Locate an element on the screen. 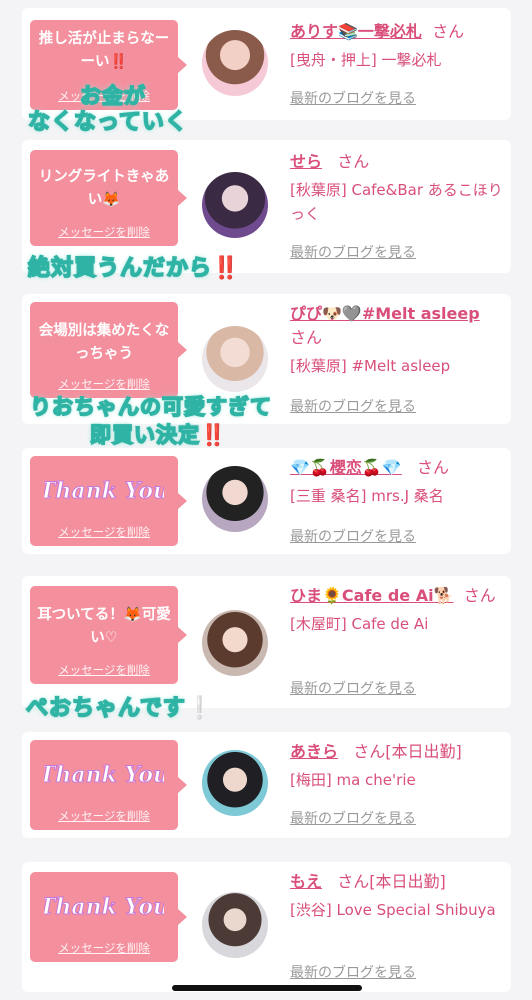 The width and height of the screenshot is (532, 1000). cast-name-link: あきら is located at coordinates (314, 751).